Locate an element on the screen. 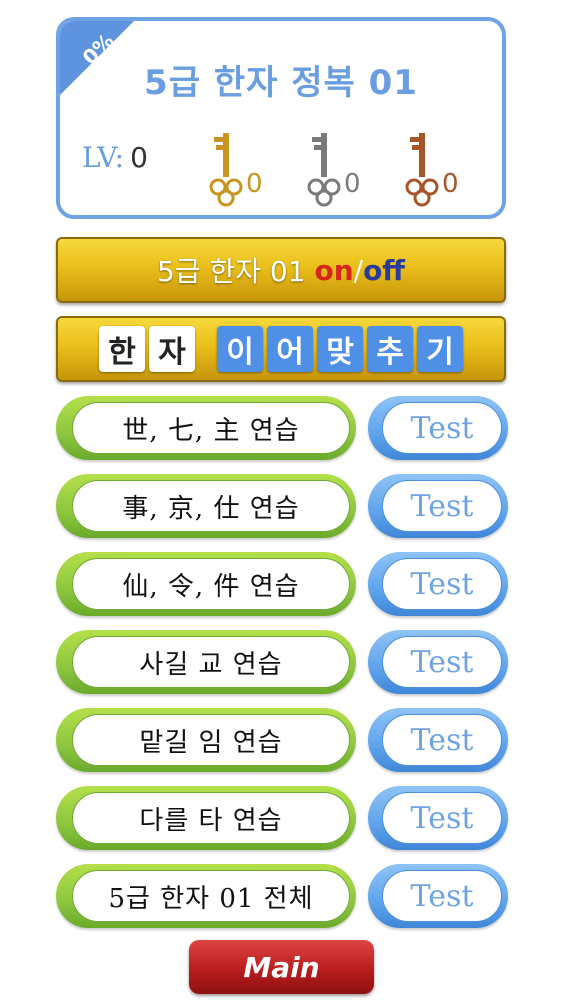 The image size is (563, 1000). tile-mat: 맞 is located at coordinates (340, 349).